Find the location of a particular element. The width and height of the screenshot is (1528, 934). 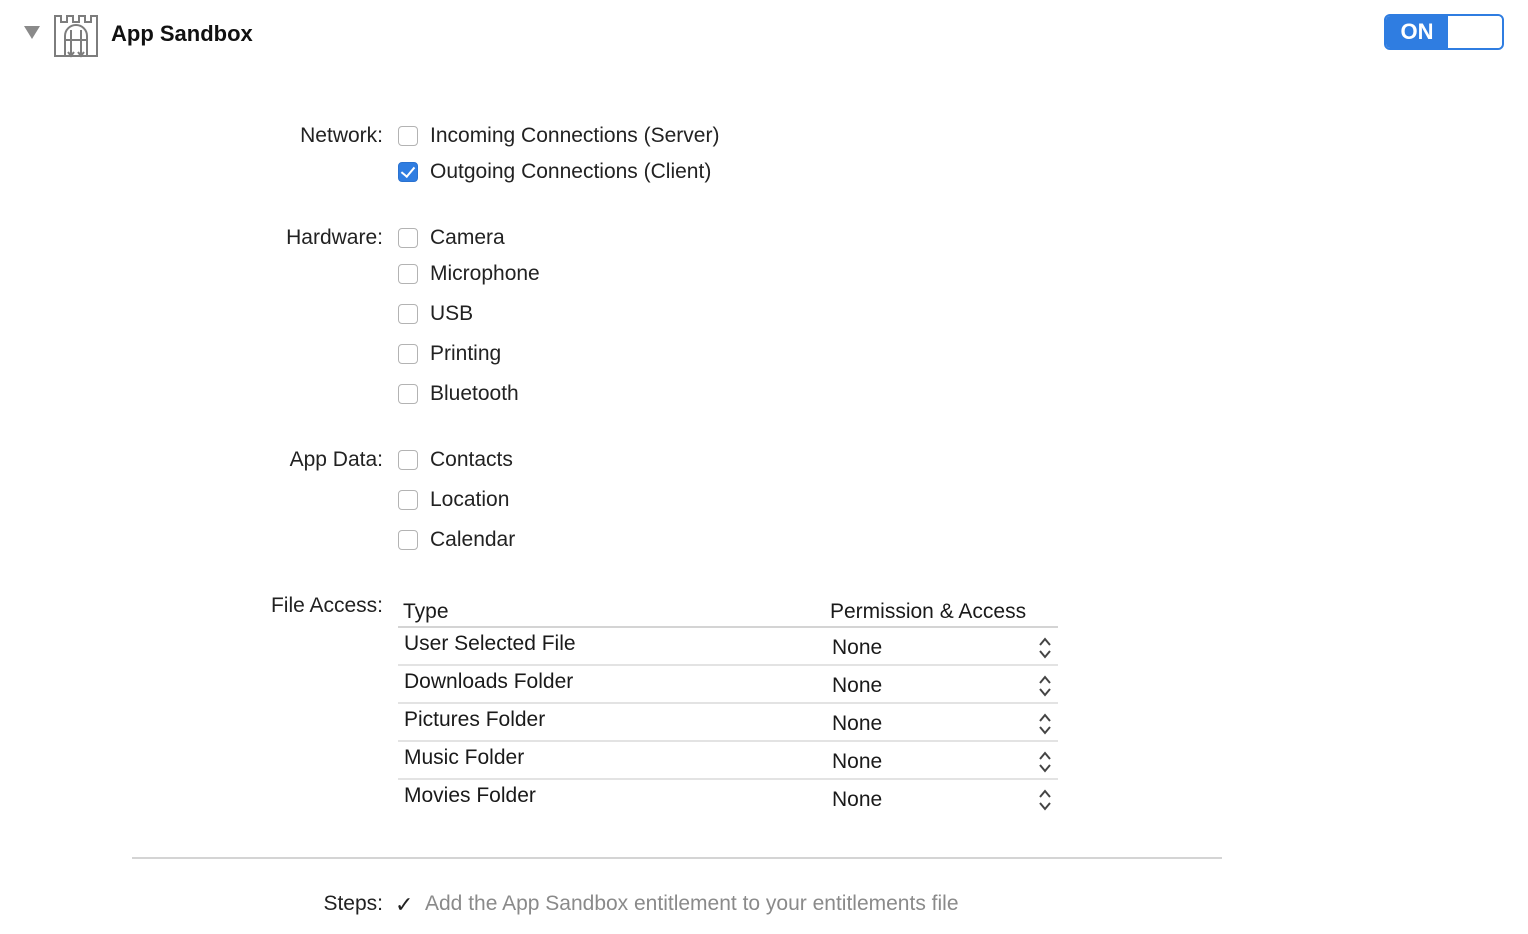

checkbox-label: Calendar is located at coordinates (473, 539).